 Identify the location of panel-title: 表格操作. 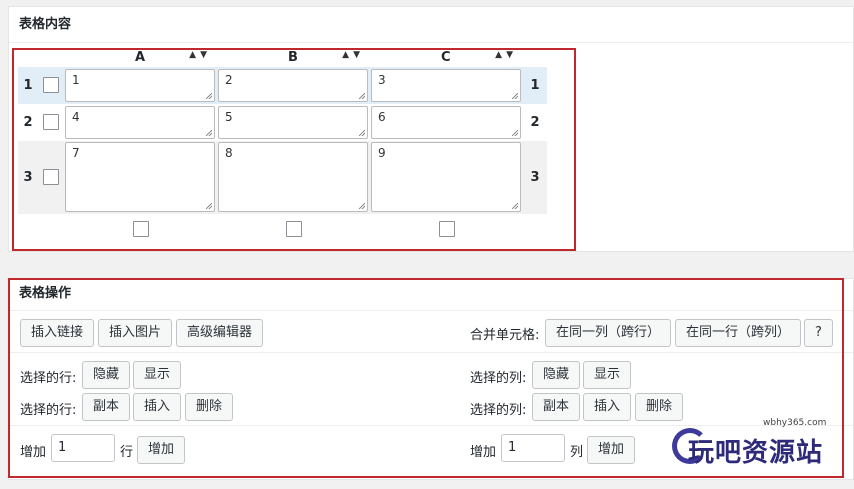
(431, 295).